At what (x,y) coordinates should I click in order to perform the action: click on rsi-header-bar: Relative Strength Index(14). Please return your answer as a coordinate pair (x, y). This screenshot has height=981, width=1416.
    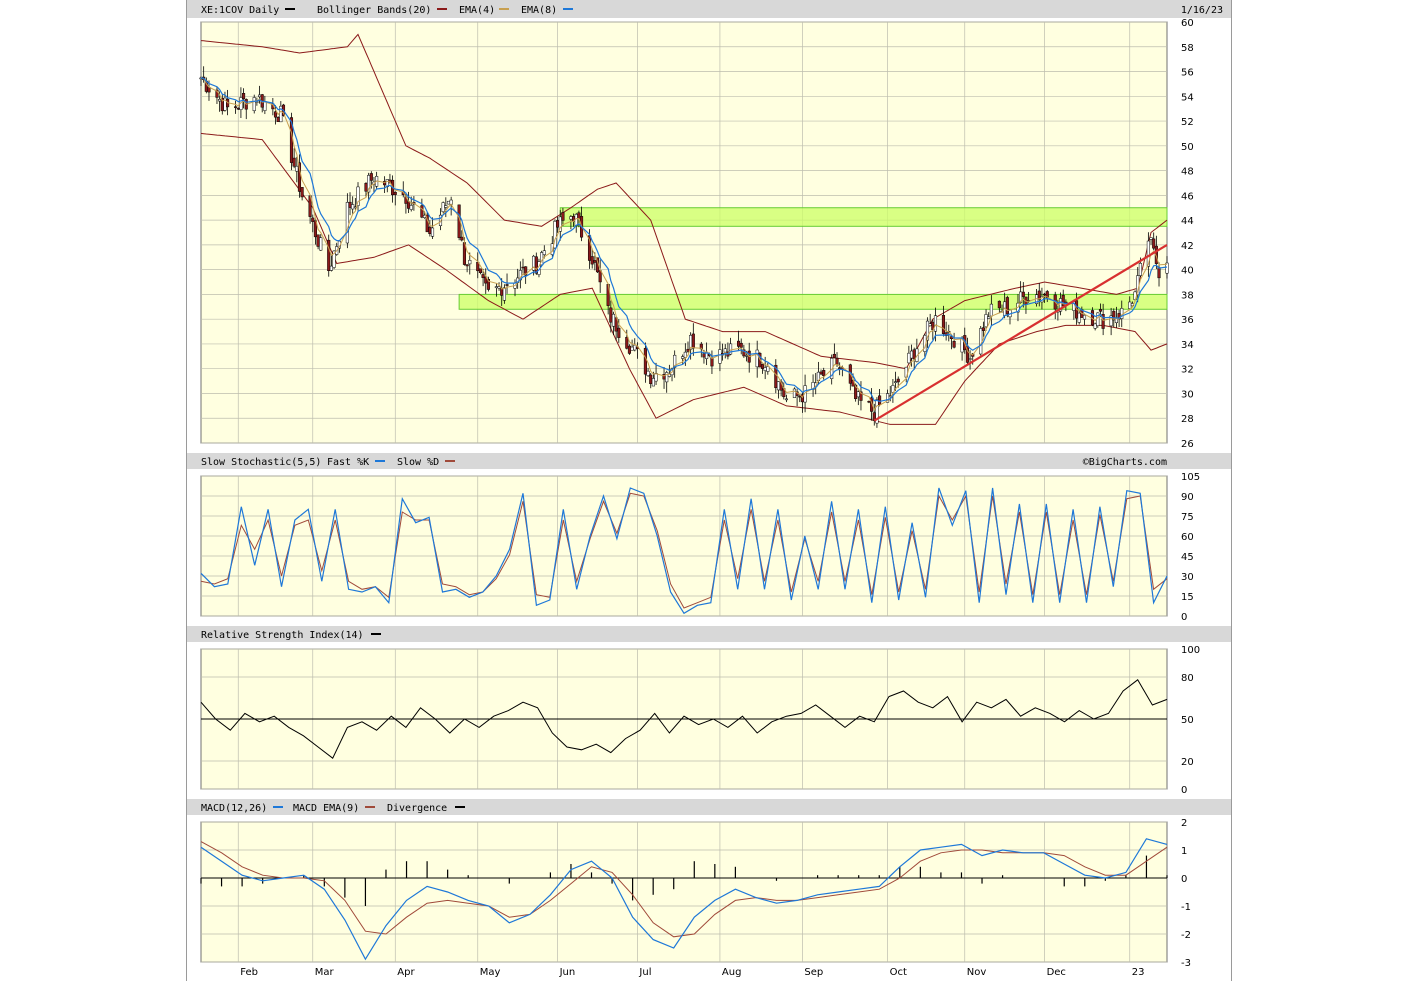
    Looking at the image, I should click on (709, 634).